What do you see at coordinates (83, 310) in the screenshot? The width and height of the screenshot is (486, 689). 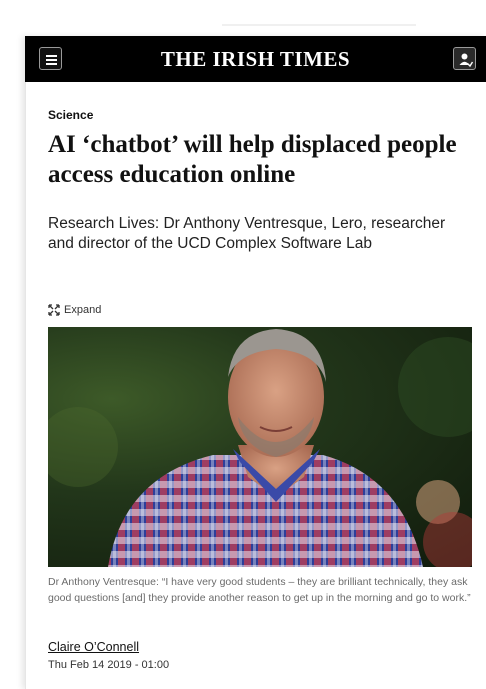 I see `expand-label: Expand` at bounding box center [83, 310].